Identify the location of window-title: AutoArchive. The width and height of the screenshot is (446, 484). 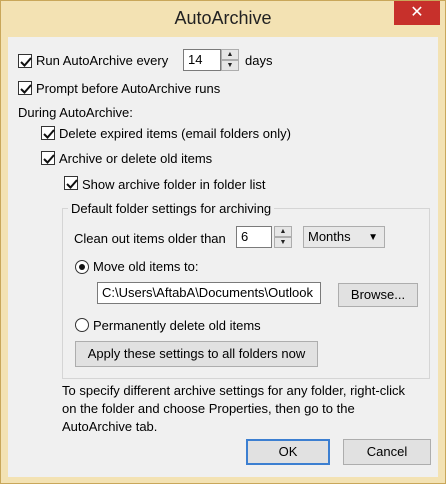
(223, 18).